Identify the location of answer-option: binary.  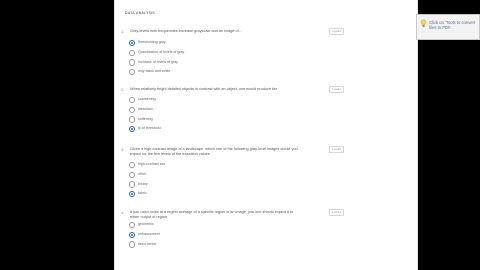
(189, 184).